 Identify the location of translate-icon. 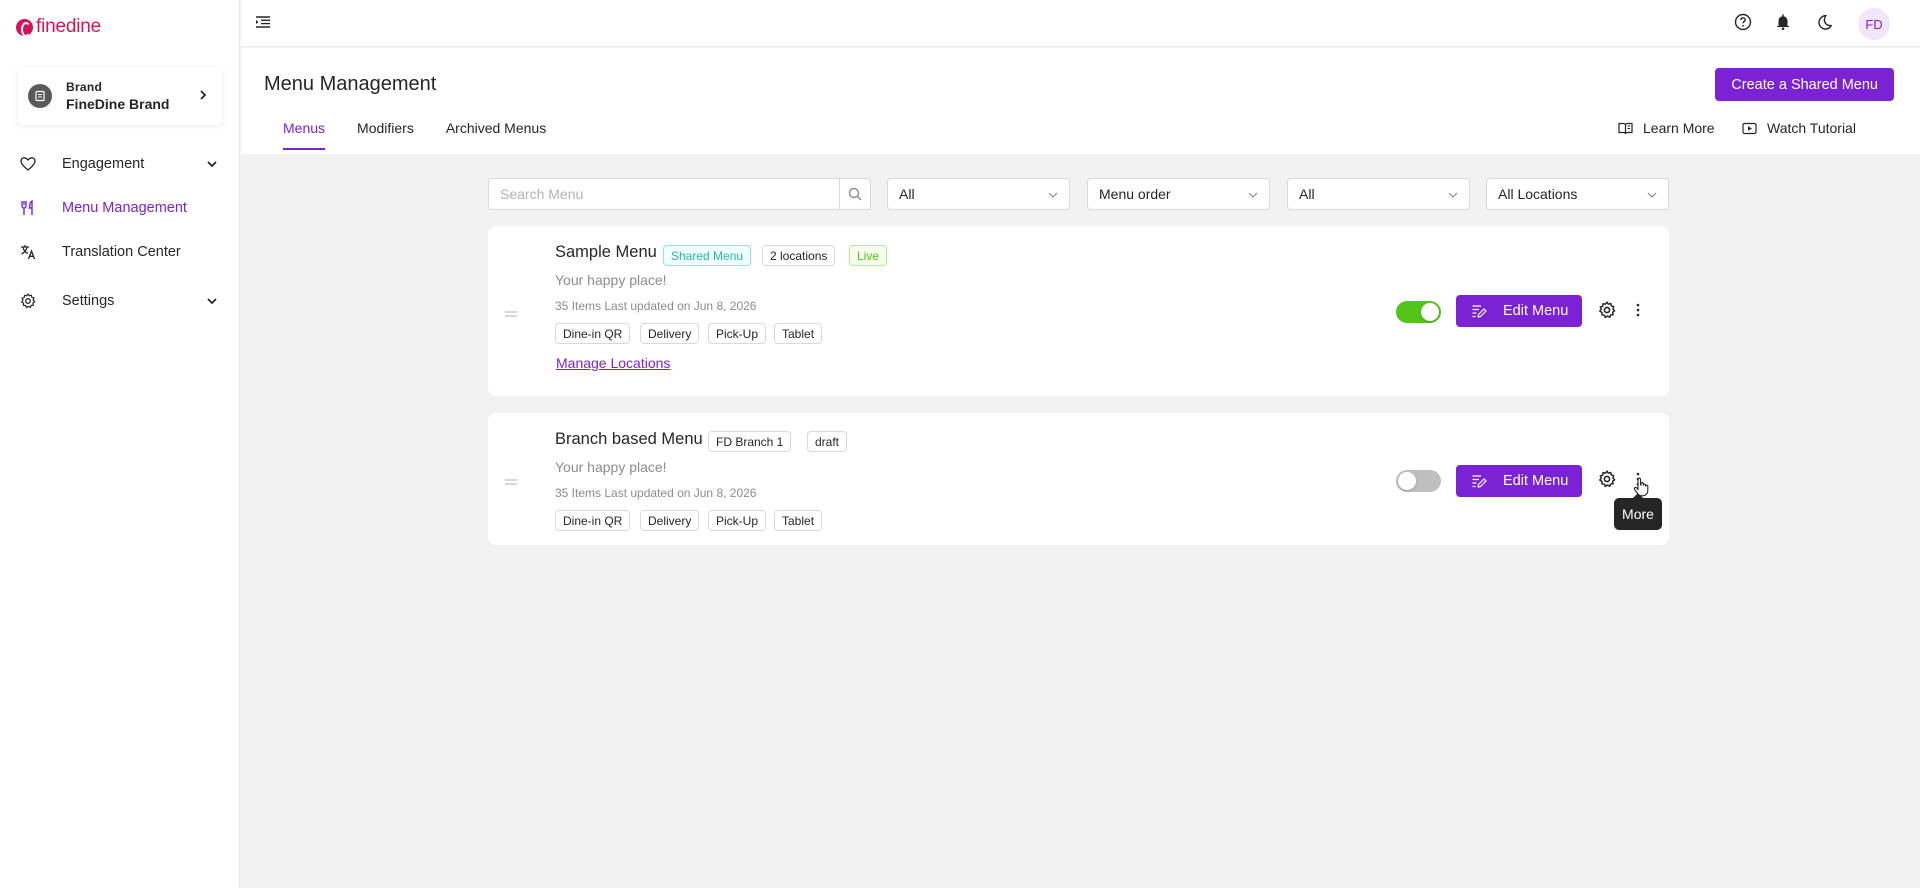
(28, 252).